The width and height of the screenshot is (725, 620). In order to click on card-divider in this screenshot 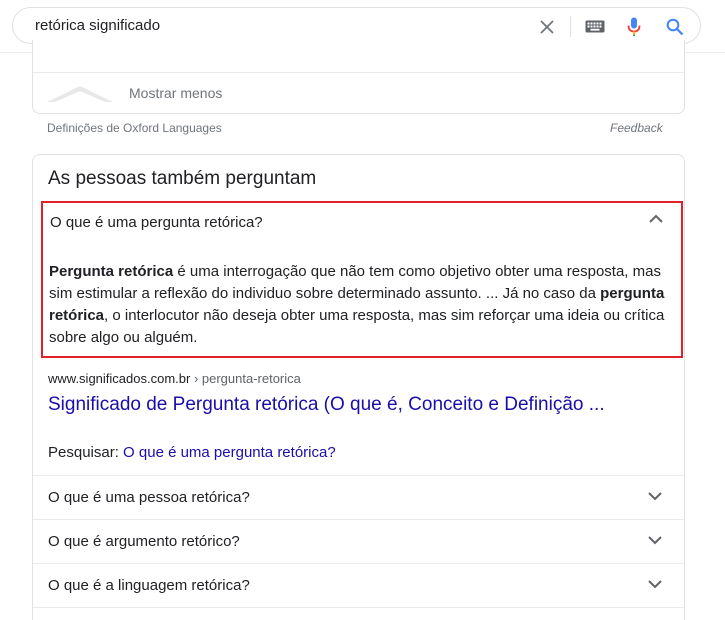, I will do `click(358, 72)`.